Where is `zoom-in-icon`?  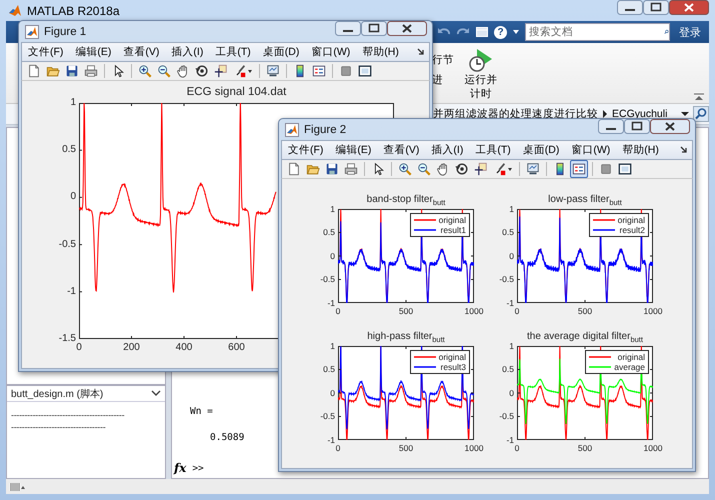 zoom-in-icon is located at coordinates (145, 71).